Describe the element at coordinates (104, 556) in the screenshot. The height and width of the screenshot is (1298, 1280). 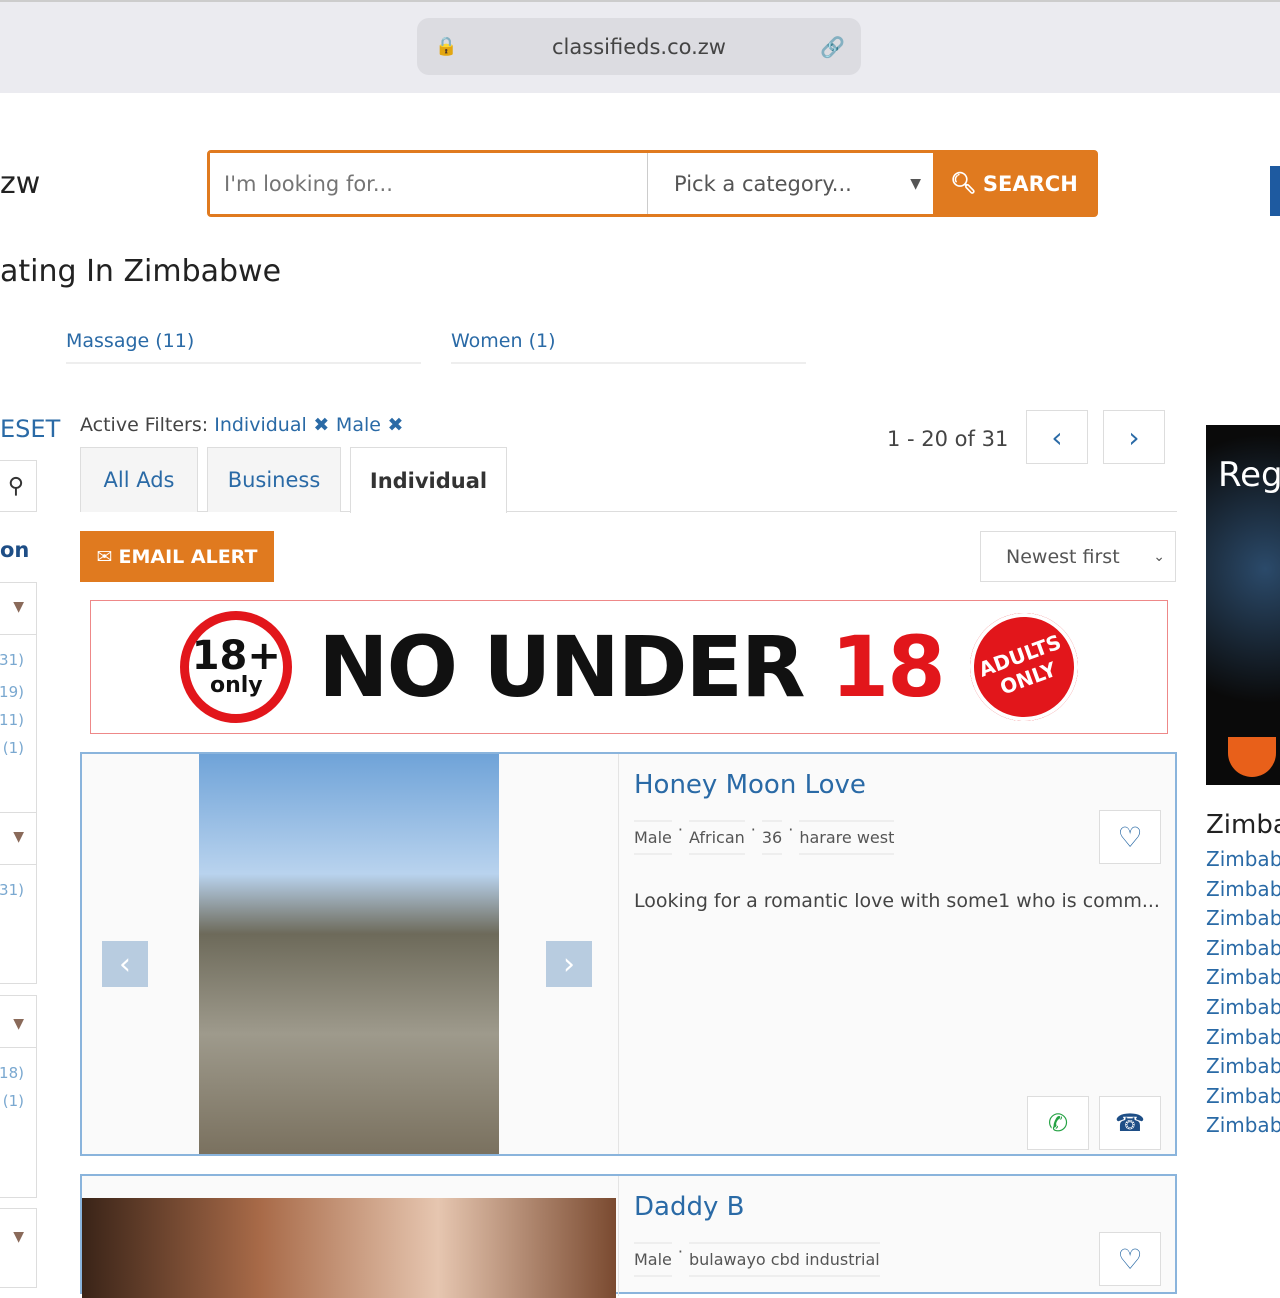
I see `envelope-icon: ✉` at that location.